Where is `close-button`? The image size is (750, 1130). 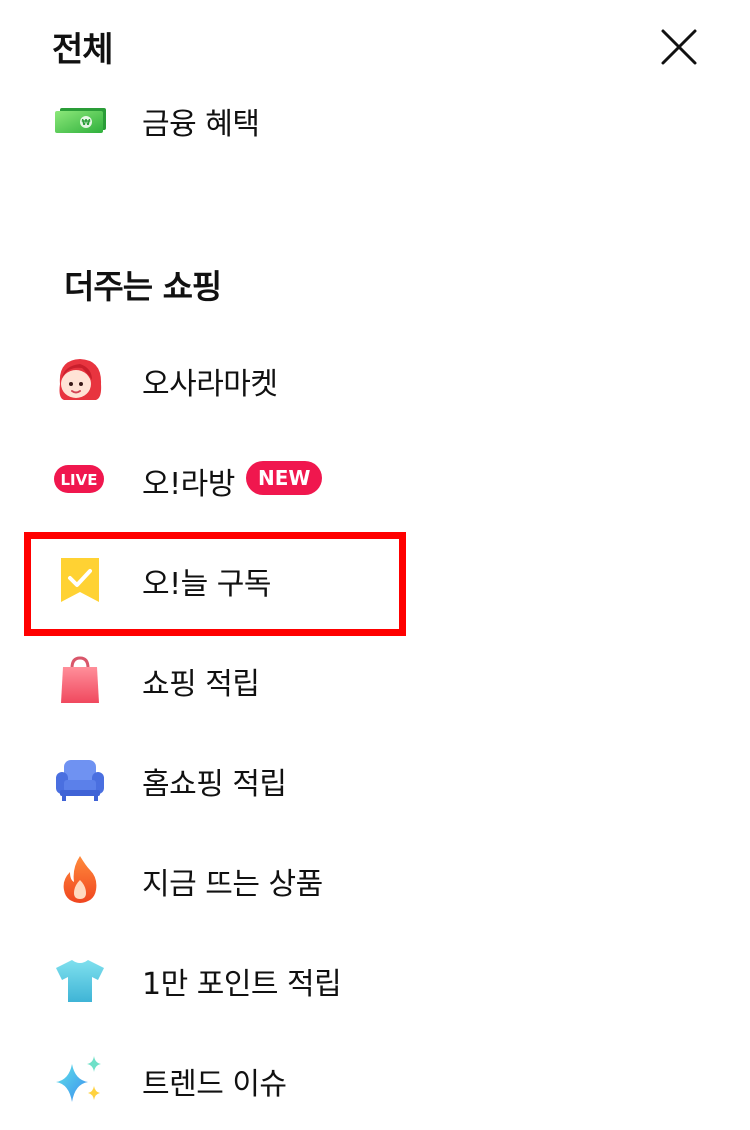
close-button is located at coordinates (679, 47).